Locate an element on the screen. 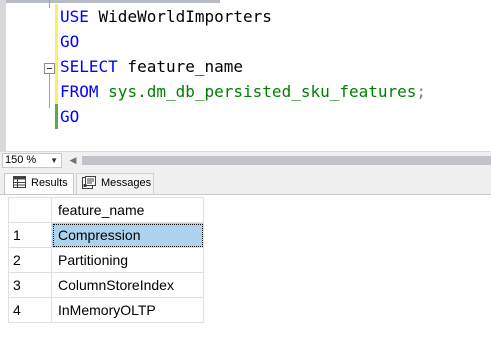  tab-results: Results is located at coordinates (39, 183).